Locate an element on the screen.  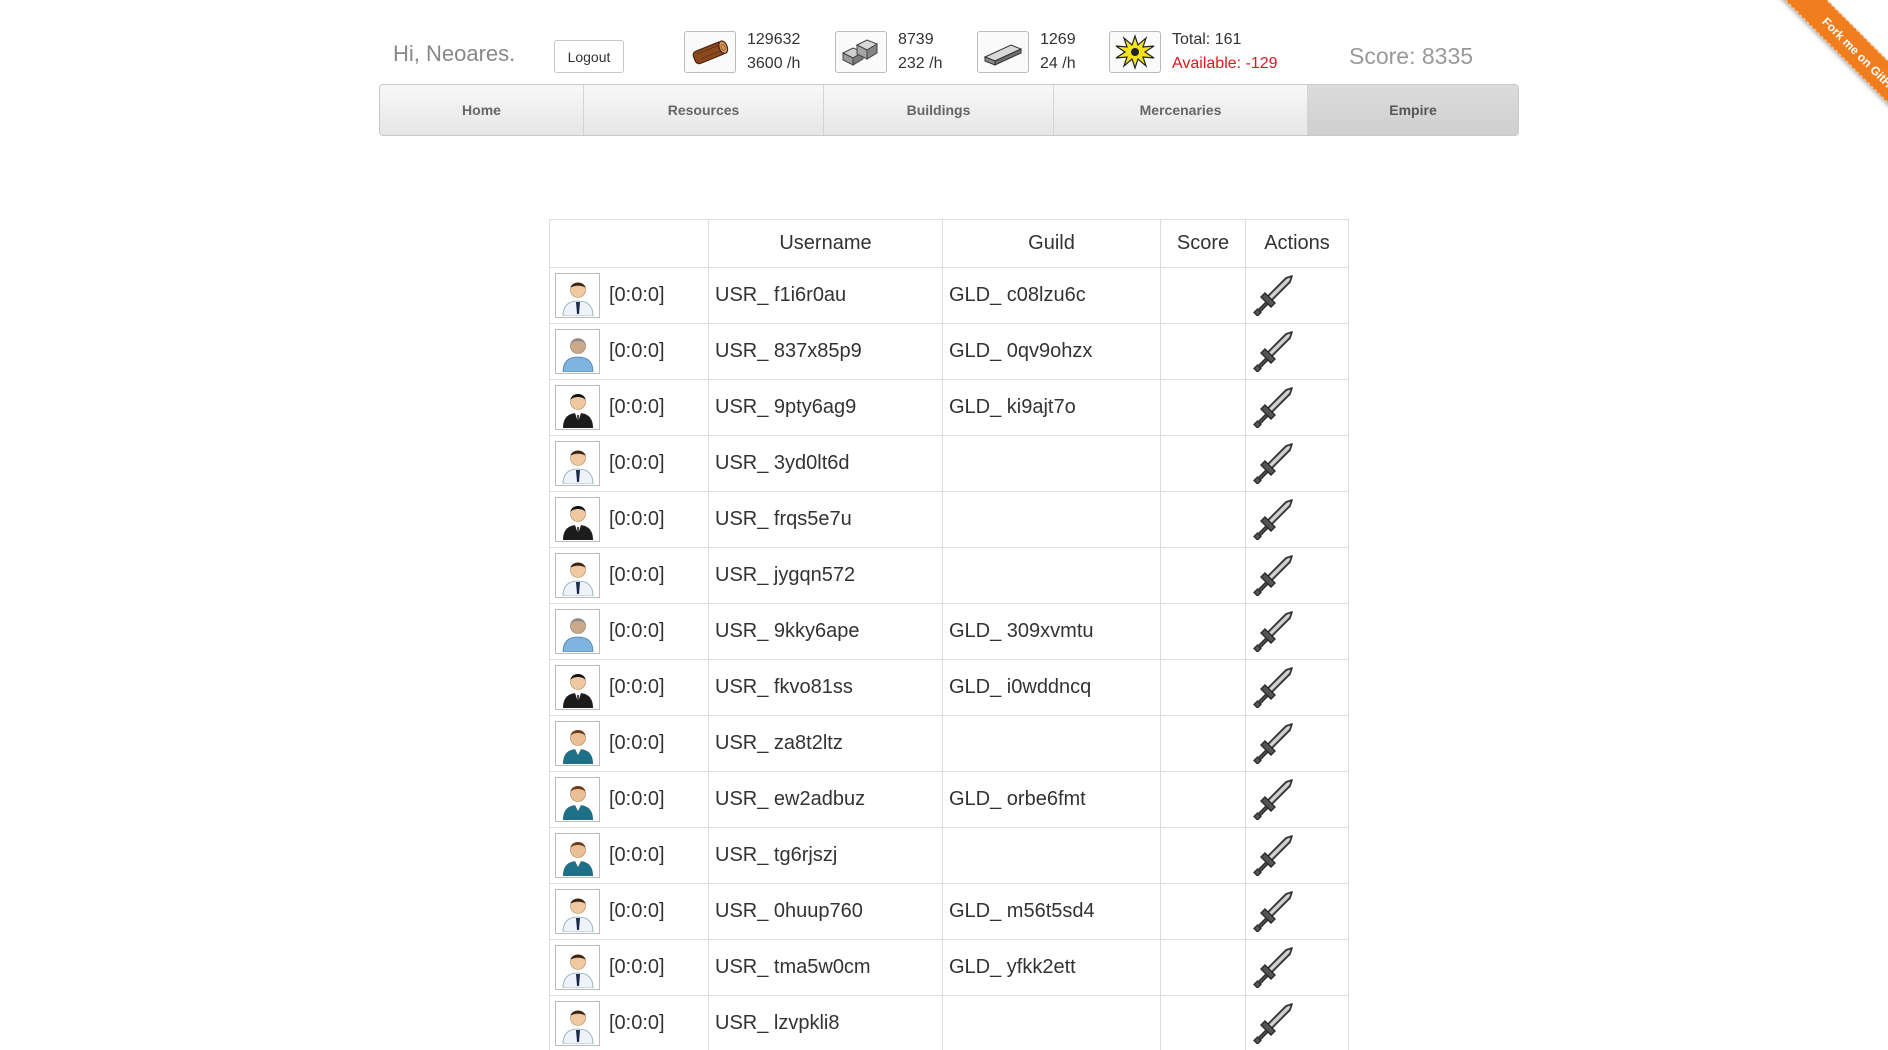
header-guild: Guild is located at coordinates (1051, 243).